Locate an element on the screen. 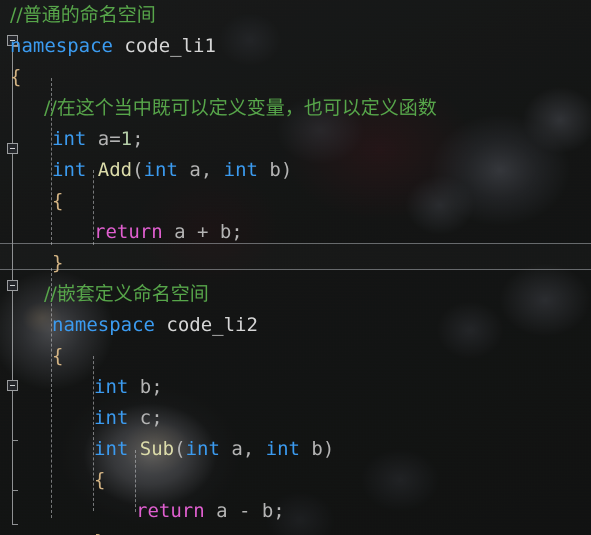 Image resolution: width=591 pixels, height=535 pixels. code-line: namespace code_li2 is located at coordinates (295, 325).